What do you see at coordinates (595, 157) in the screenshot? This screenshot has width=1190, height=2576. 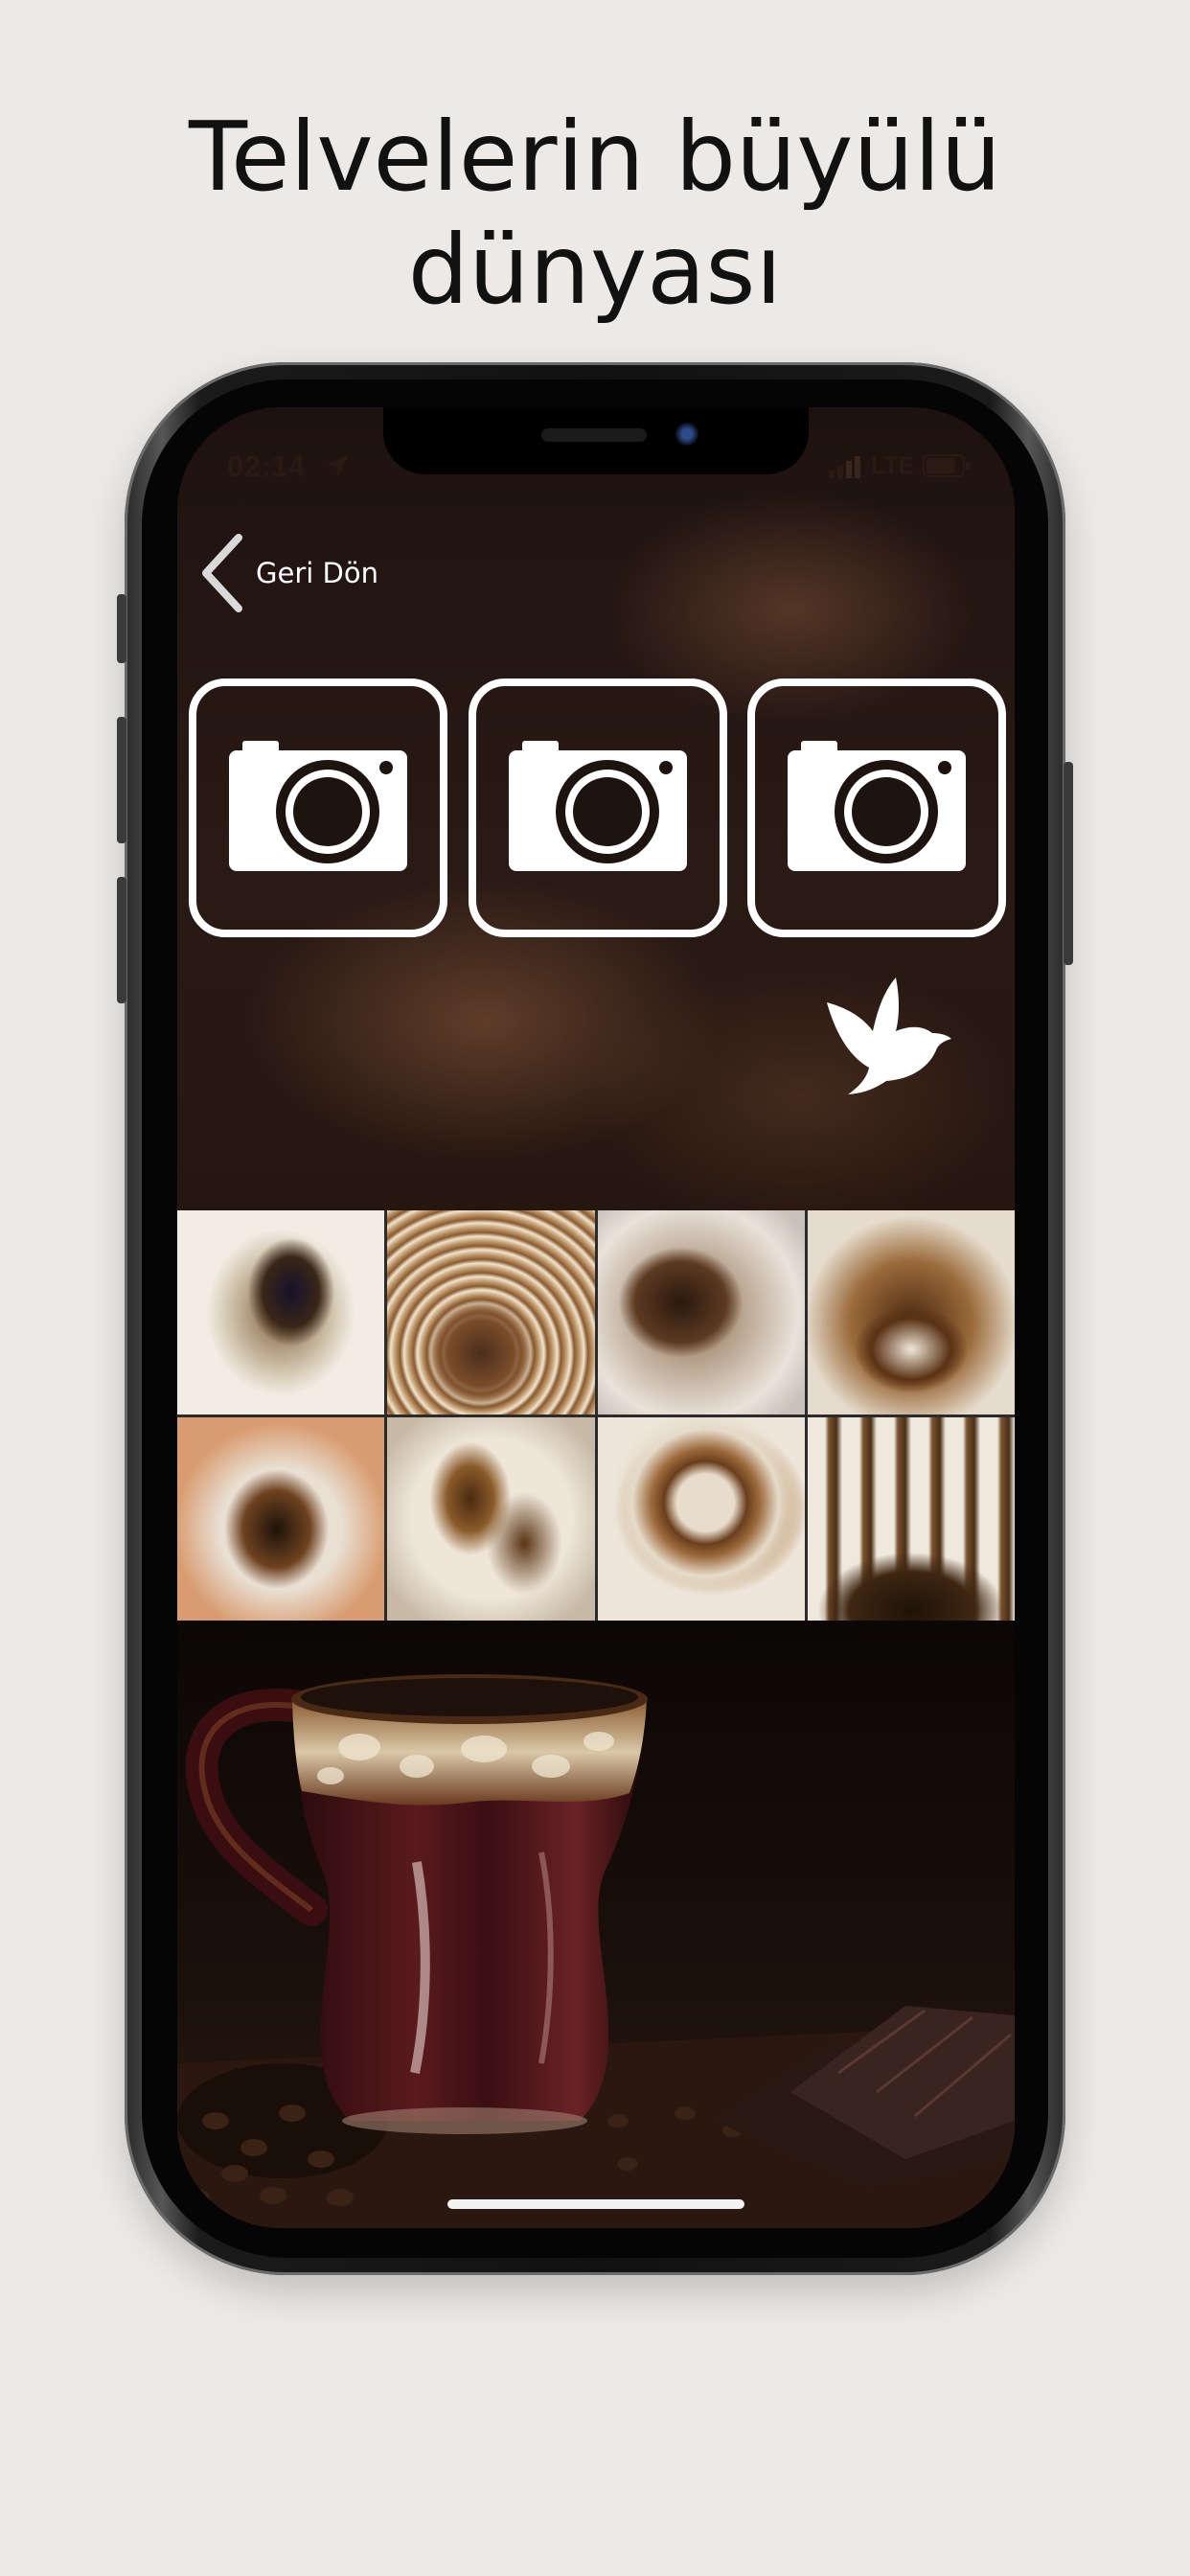 I see `headline-line-1: Telvelerin büyülü` at bounding box center [595, 157].